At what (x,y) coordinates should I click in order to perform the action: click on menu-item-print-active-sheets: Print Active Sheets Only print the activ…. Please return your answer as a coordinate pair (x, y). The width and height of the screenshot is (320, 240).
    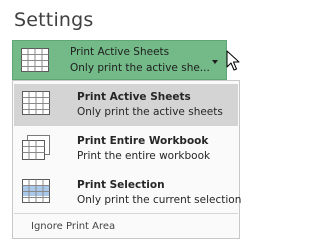
    Looking at the image, I should click on (126, 105).